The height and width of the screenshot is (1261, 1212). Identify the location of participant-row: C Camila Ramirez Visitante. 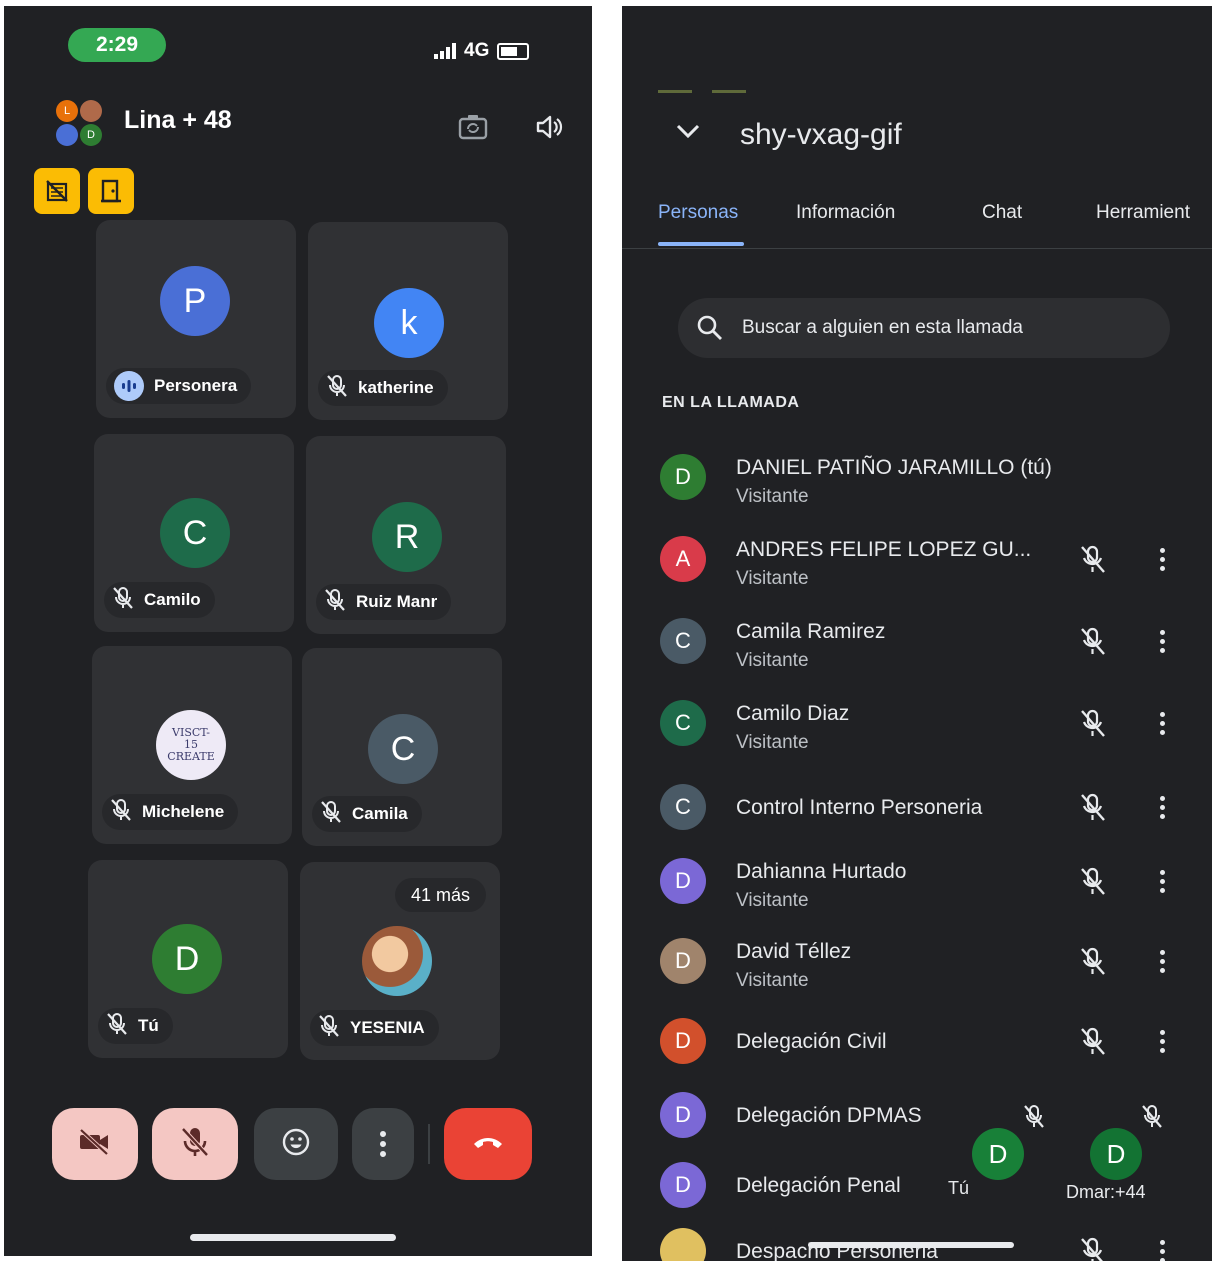
(917, 641).